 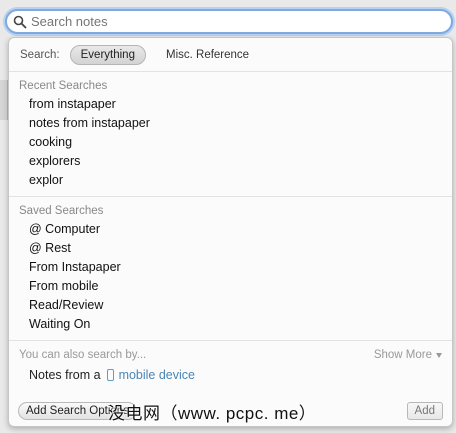 I want to click on saved-searches-title: Saved Searches, so click(x=61, y=211).